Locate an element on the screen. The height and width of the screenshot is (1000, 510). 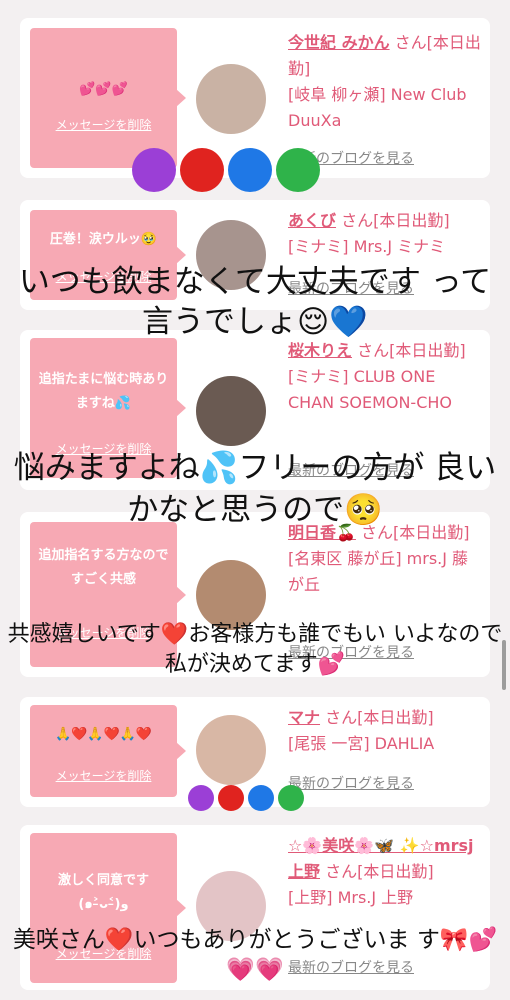
overlay-caption: 共感嬉しいです❤️お客様方も誰でもい いよなので私が決めてます💕 is located at coordinates (255, 649).